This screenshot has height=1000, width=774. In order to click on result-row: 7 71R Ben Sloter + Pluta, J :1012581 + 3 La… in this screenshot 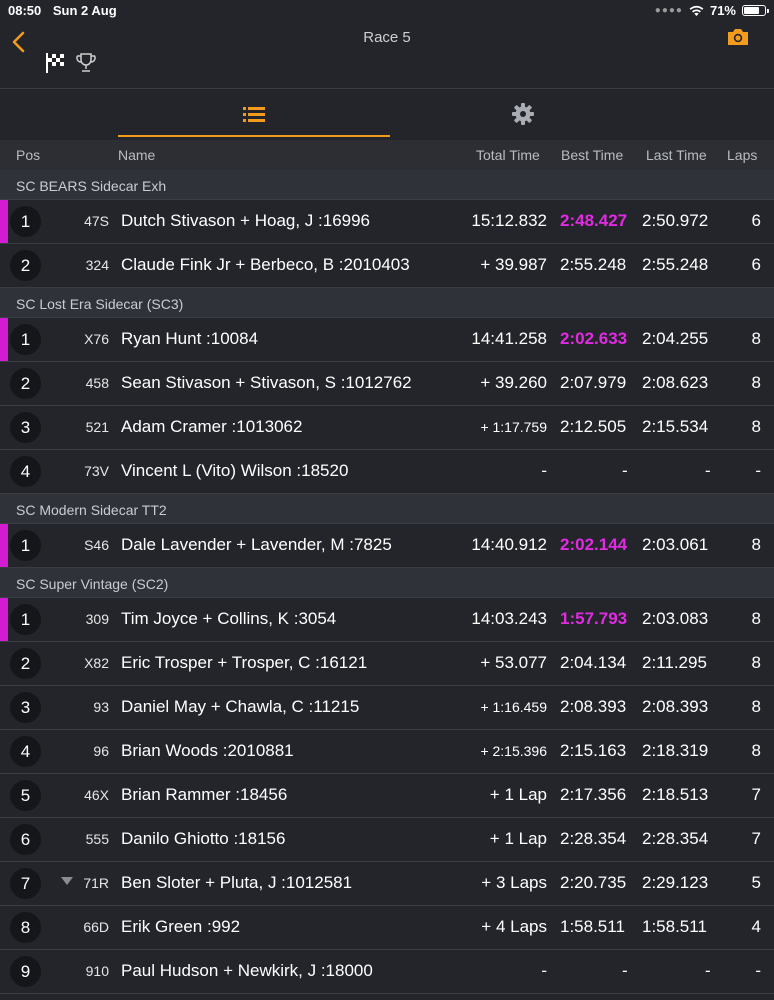, I will do `click(387, 884)`.